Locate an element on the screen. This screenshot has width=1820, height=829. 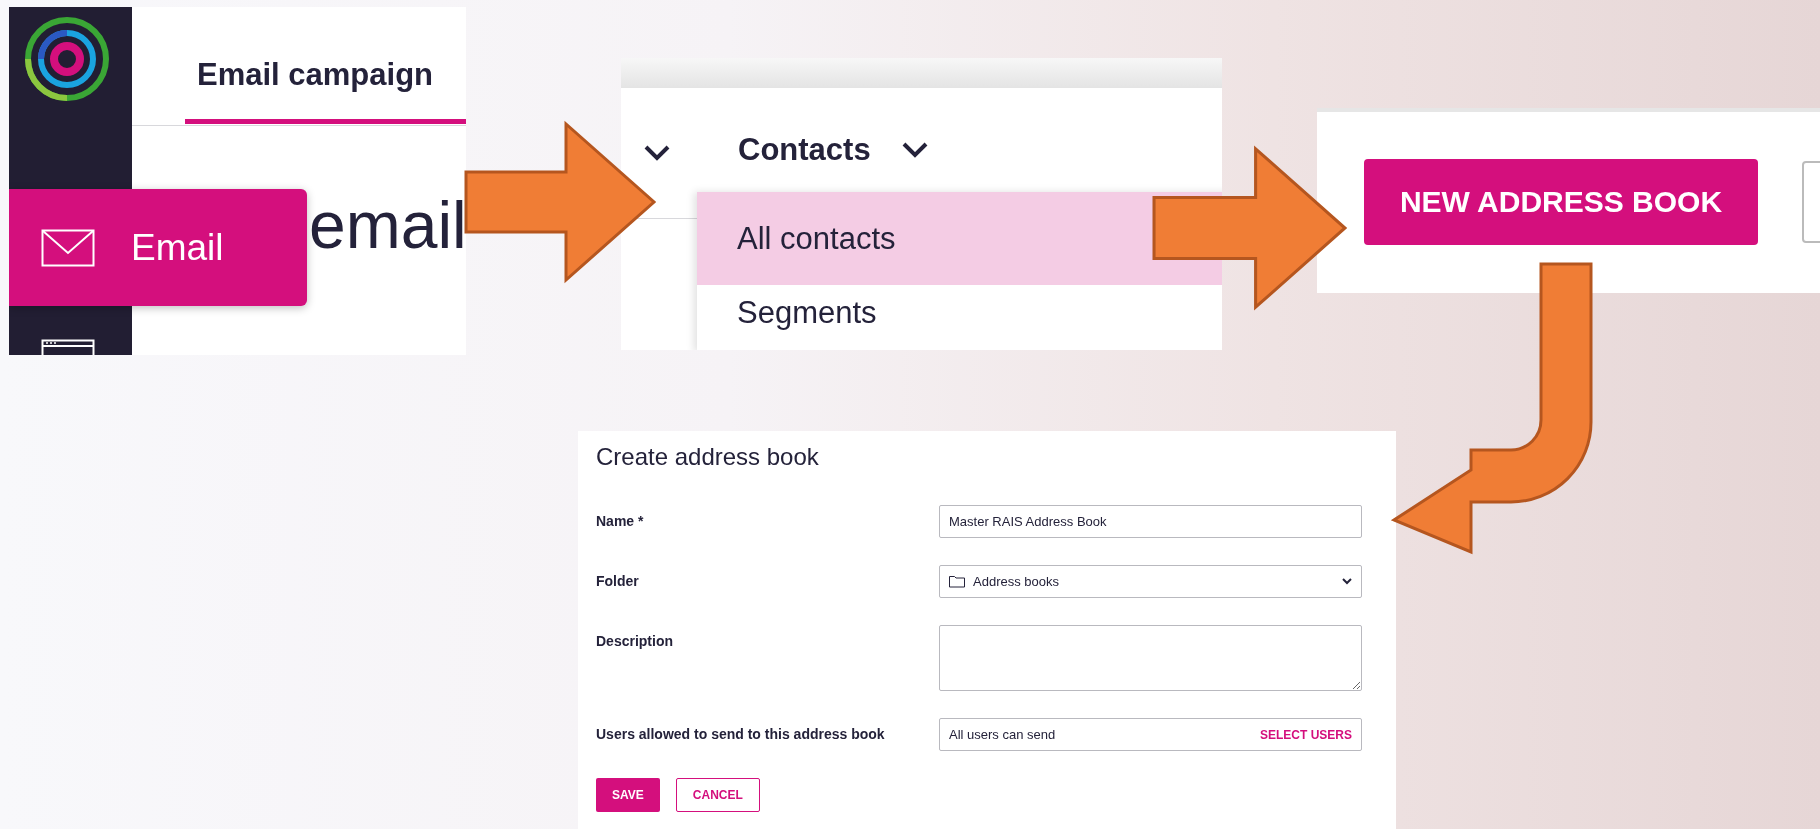
dialog-title: Create address book is located at coordinates (708, 457).